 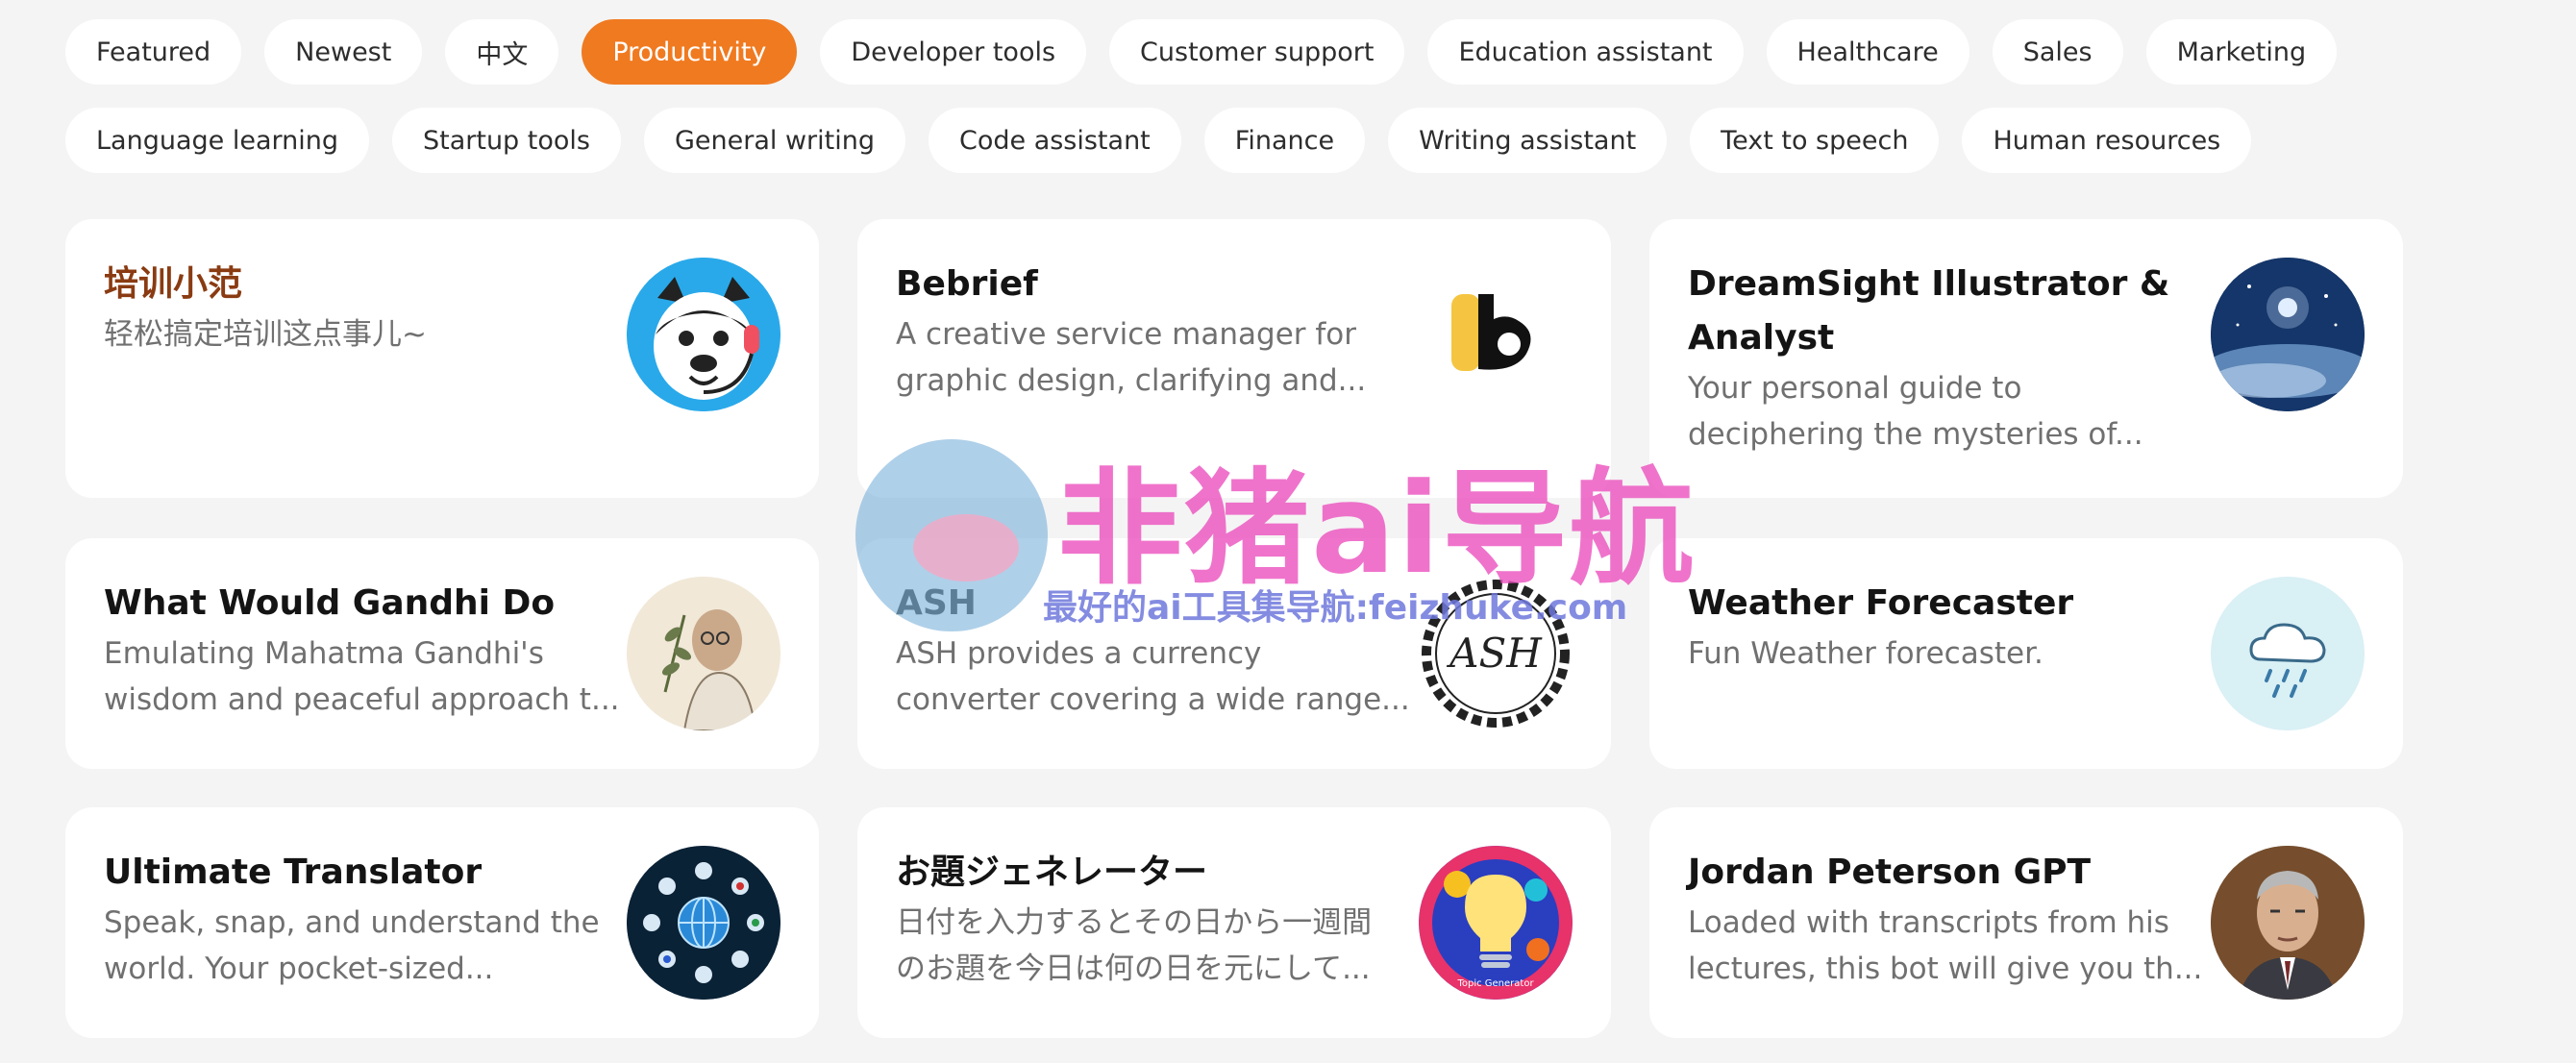 What do you see at coordinates (774, 140) in the screenshot?
I see `category-pill-general-writing: General writing` at bounding box center [774, 140].